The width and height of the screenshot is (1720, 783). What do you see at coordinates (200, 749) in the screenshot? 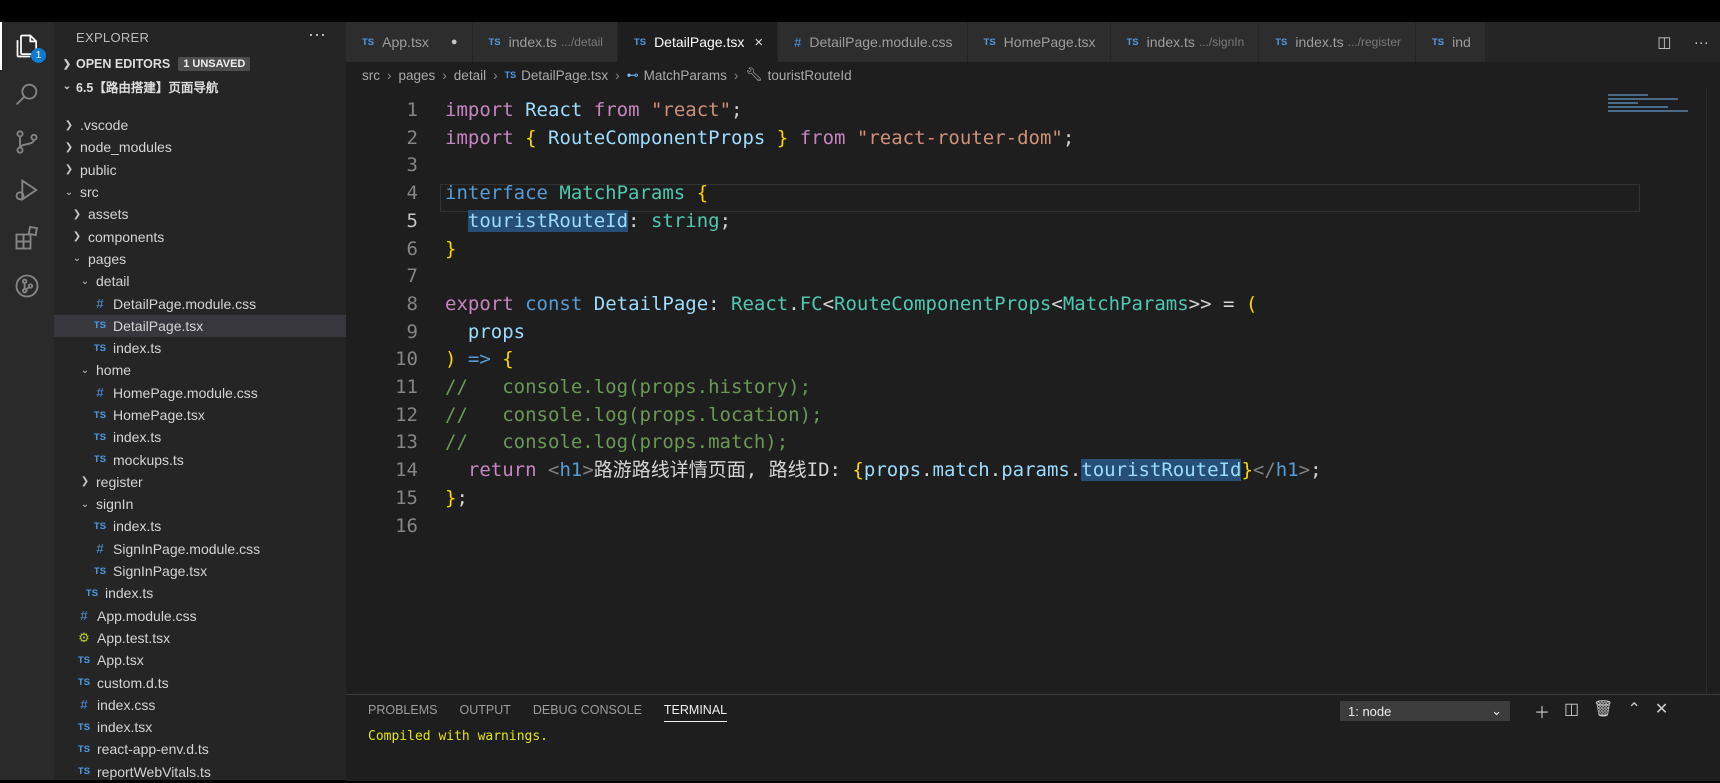
I see `file-item: TS react-app-env.d.ts` at bounding box center [200, 749].